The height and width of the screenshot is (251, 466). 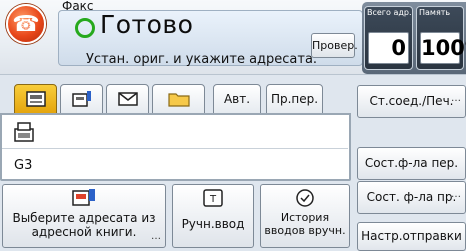 I want to click on transmission-settings-button: Настр.отправки, so click(x=411, y=236).